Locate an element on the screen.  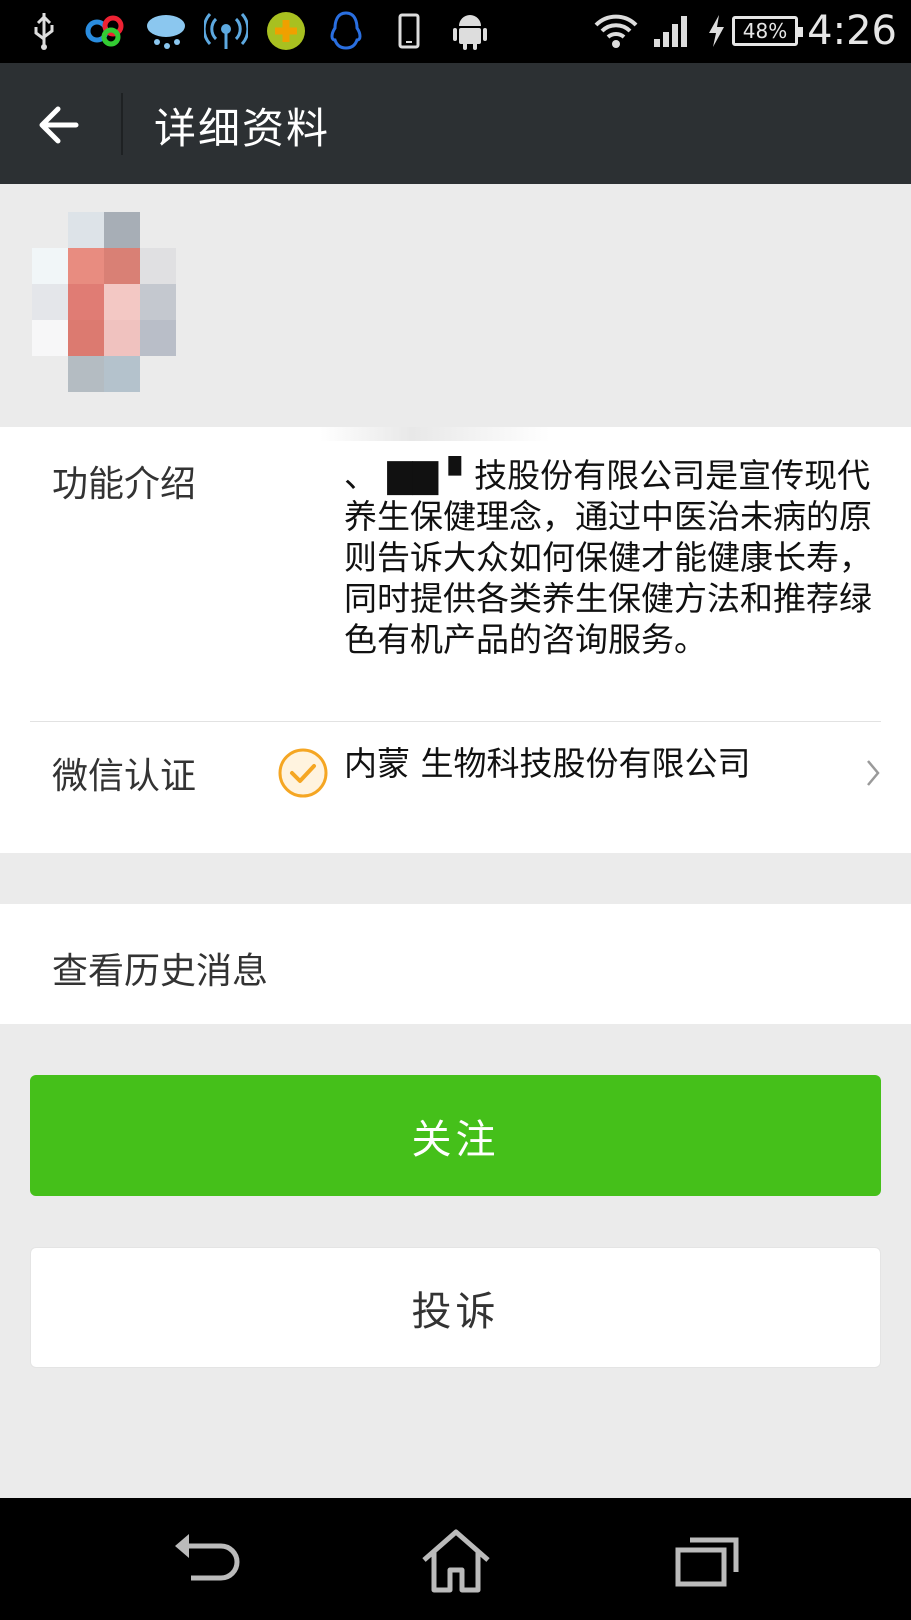
action-bar: 详细资料 is located at coordinates (455, 123).